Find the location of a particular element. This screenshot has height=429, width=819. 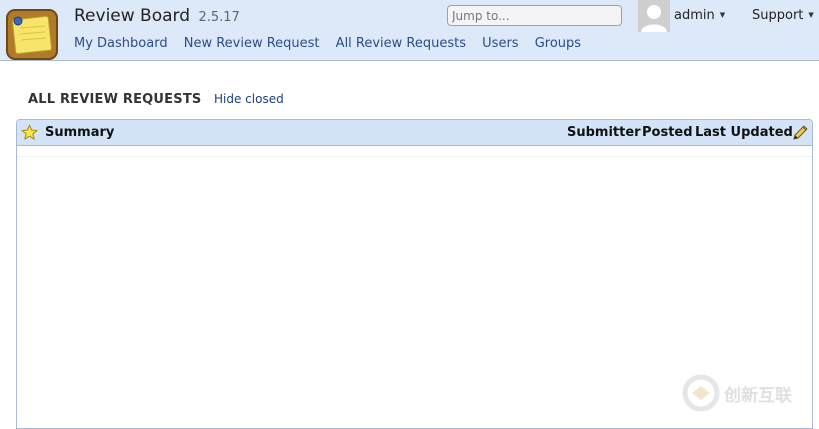

hide-closed-link: Hide closed is located at coordinates (249, 99).